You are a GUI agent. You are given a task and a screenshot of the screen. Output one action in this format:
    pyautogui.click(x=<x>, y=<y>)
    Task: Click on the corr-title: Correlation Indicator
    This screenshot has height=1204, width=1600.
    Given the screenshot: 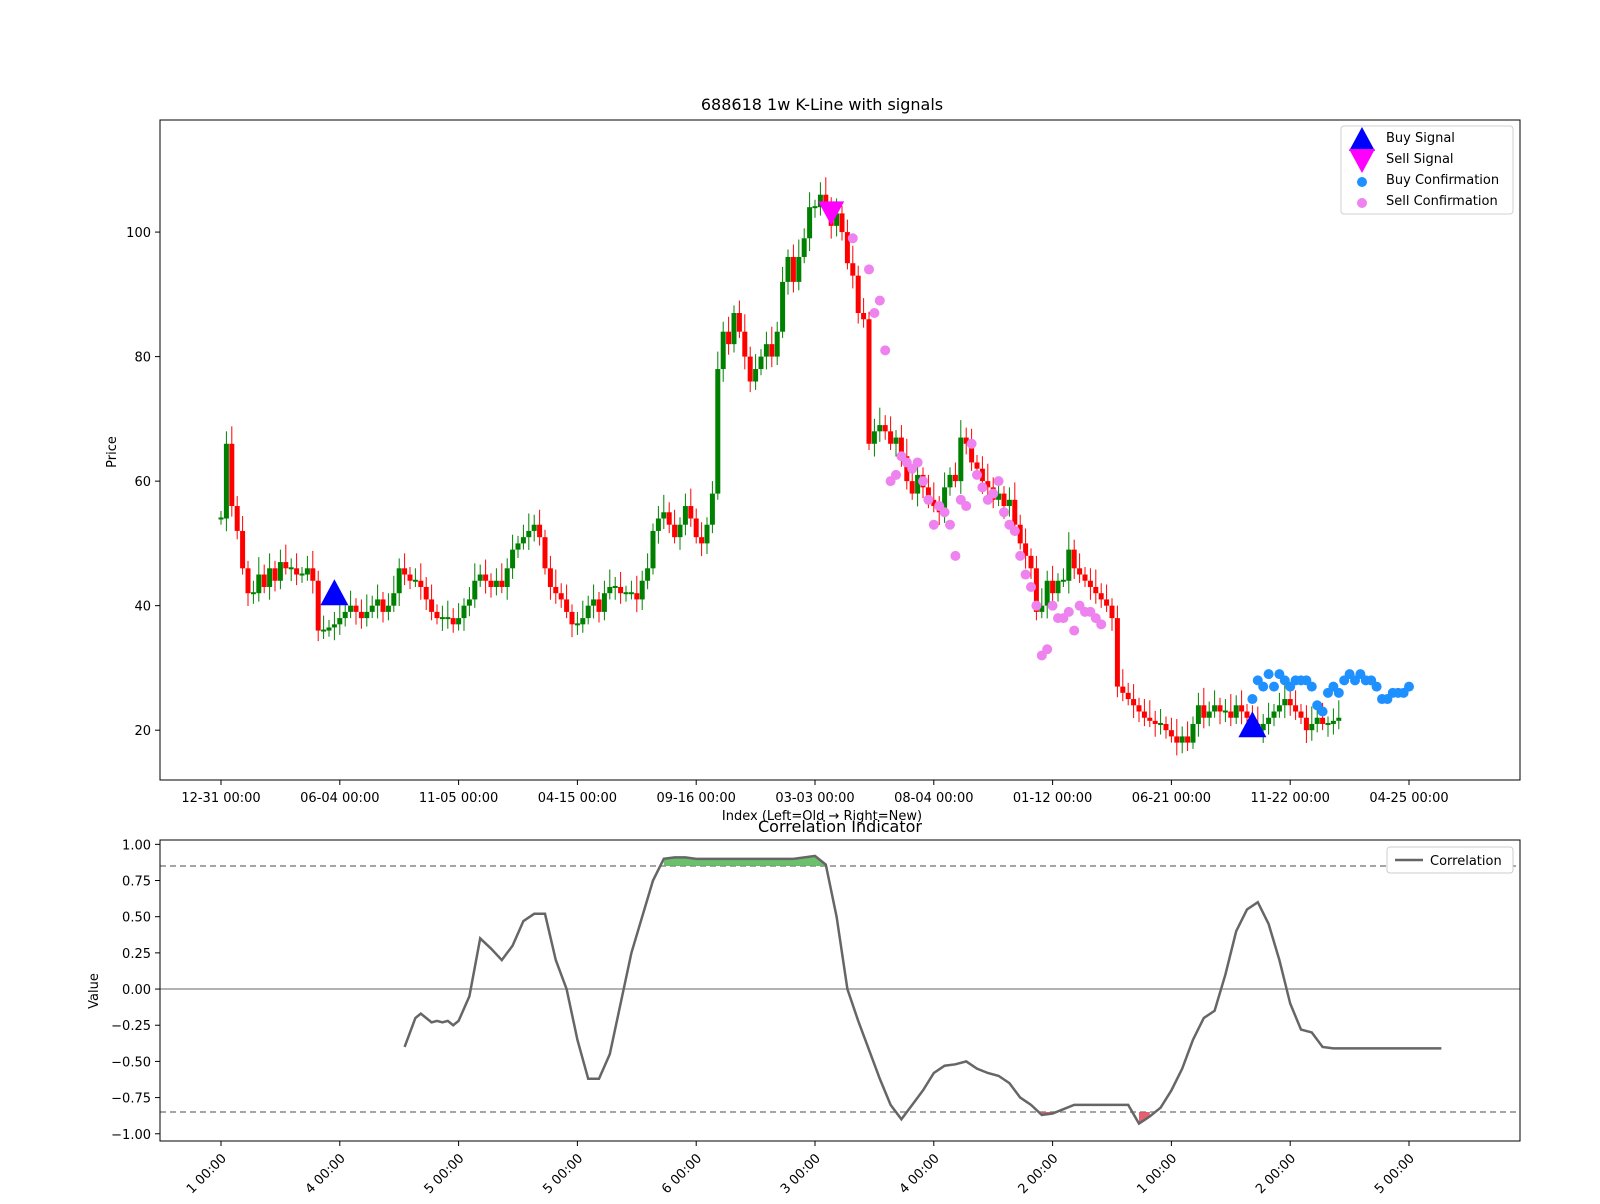 What is the action you would take?
    pyautogui.click(x=840, y=826)
    